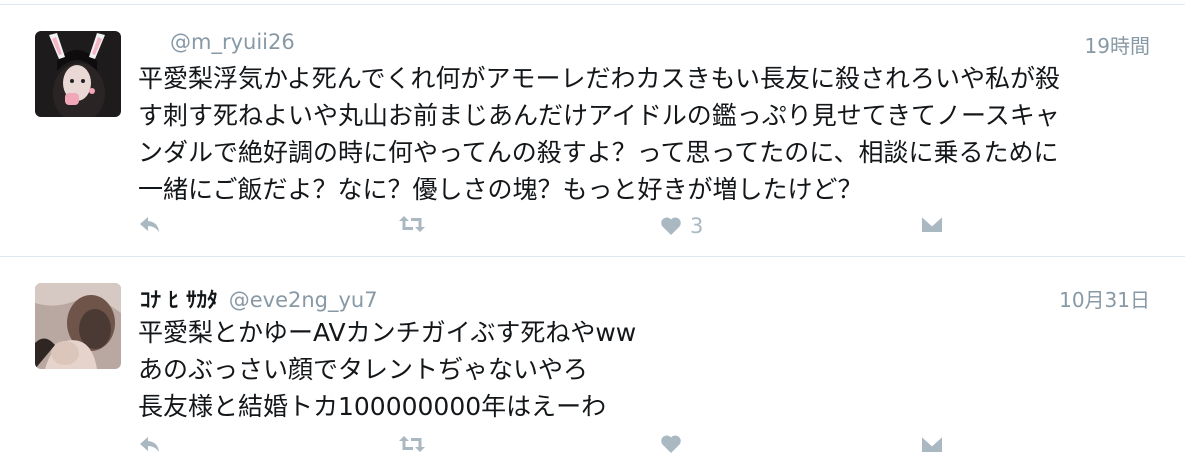 This screenshot has height=469, width=1185. Describe the element at coordinates (1104, 298) in the screenshot. I see `timestamp: 10月31日` at that location.